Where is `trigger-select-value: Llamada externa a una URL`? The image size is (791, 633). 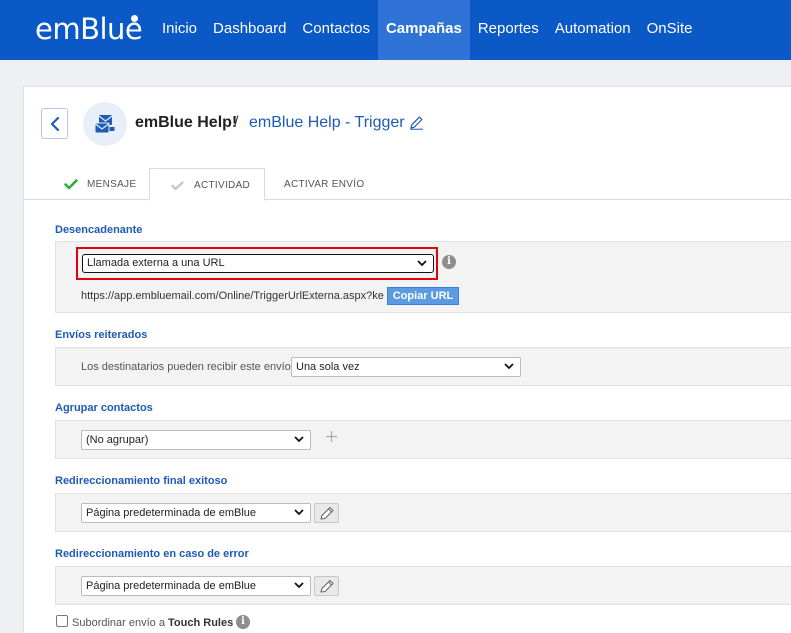
trigger-select-value: Llamada externa a una URL is located at coordinates (156, 263).